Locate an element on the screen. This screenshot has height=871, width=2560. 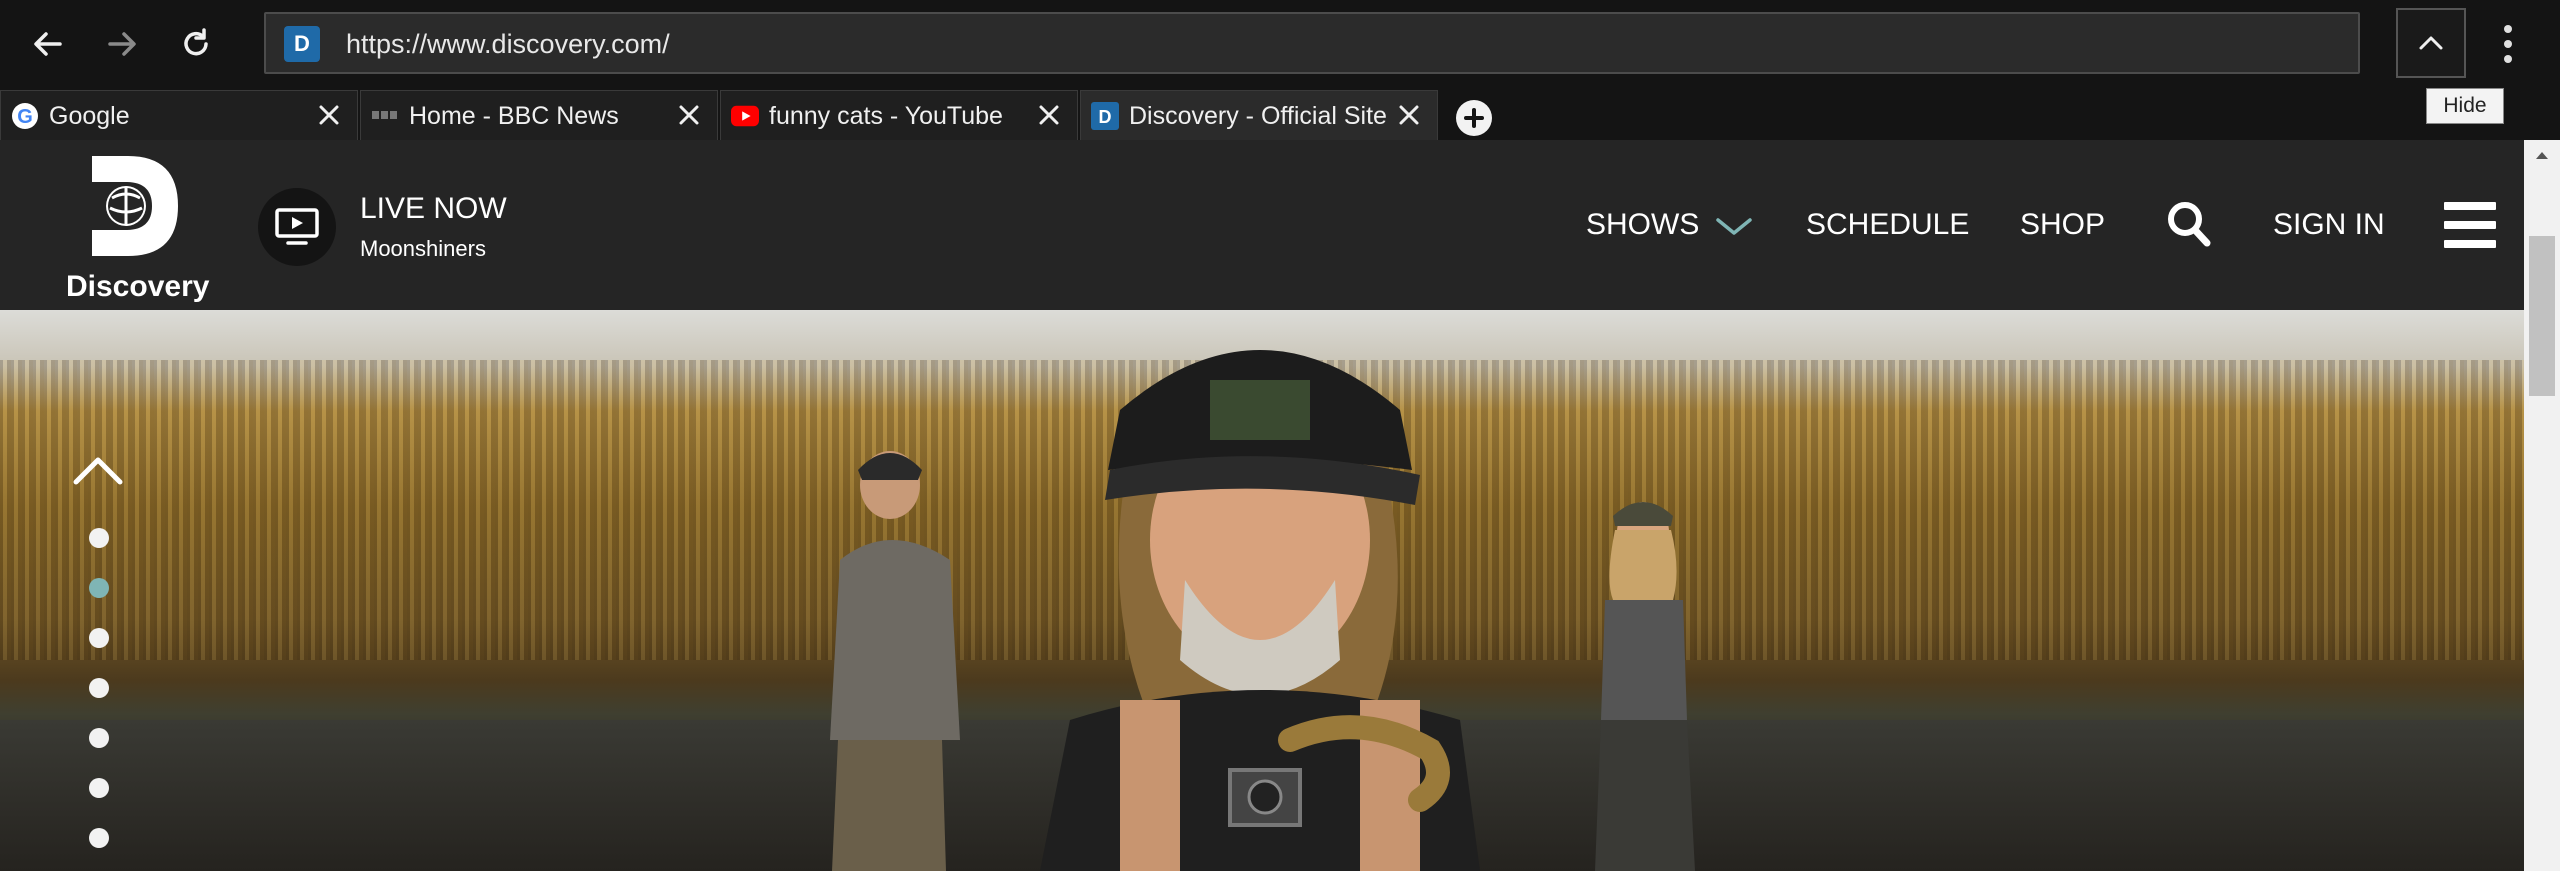
back-arrow-icon is located at coordinates (48, 44).